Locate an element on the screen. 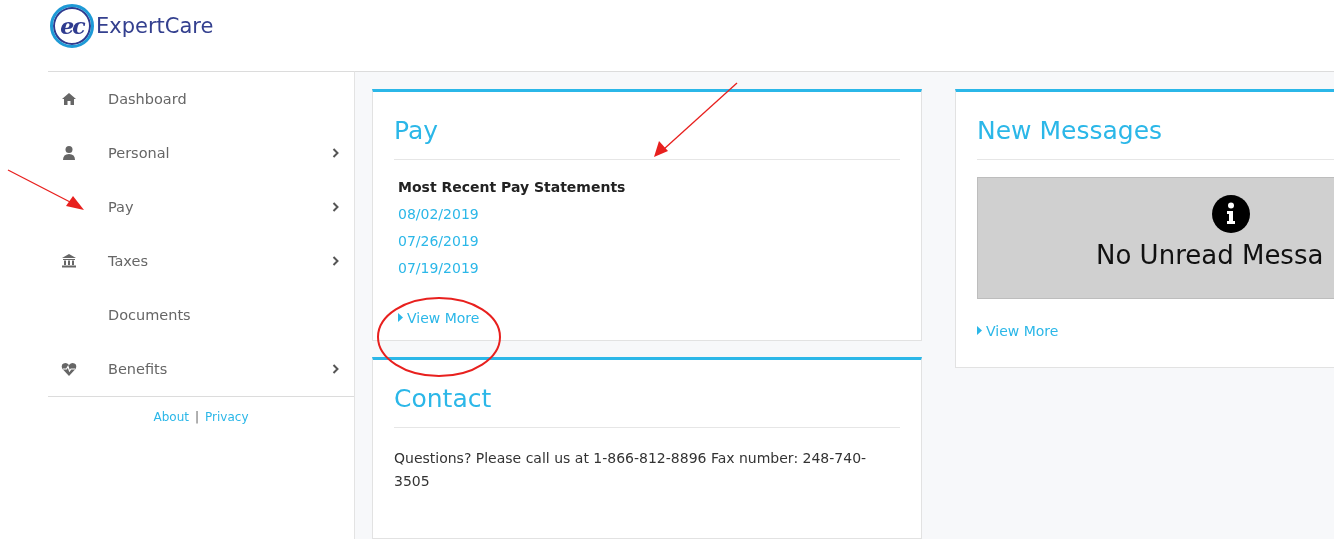 The image size is (1334, 539). logo-mark: ec is located at coordinates (72, 26).